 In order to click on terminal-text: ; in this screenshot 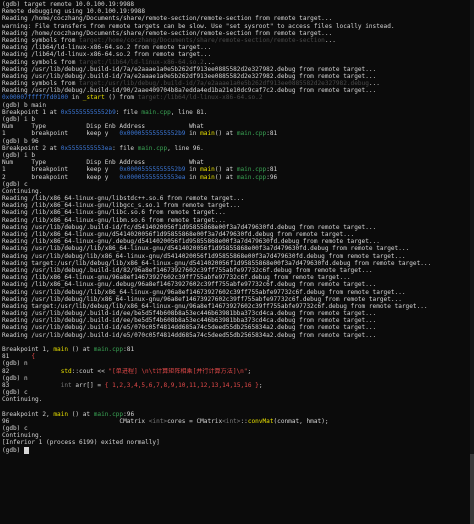, I will do `click(249, 371)`.